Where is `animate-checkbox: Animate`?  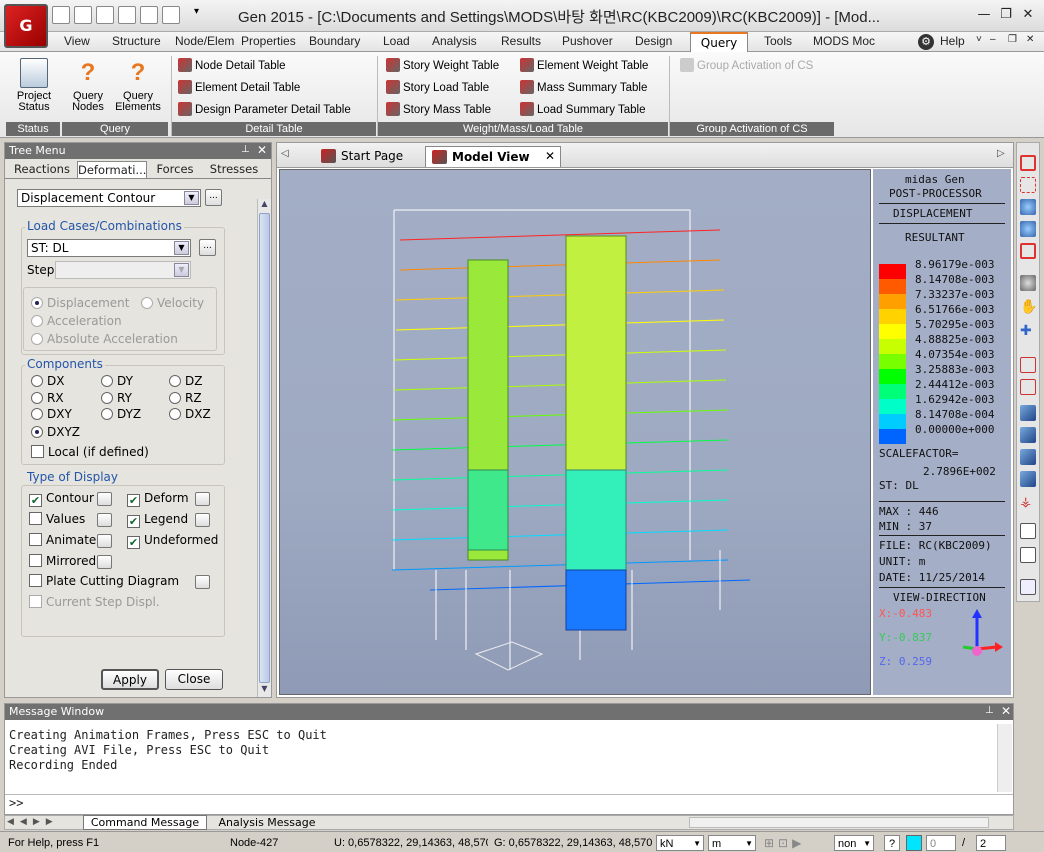
animate-checkbox: Animate is located at coordinates (62, 540).